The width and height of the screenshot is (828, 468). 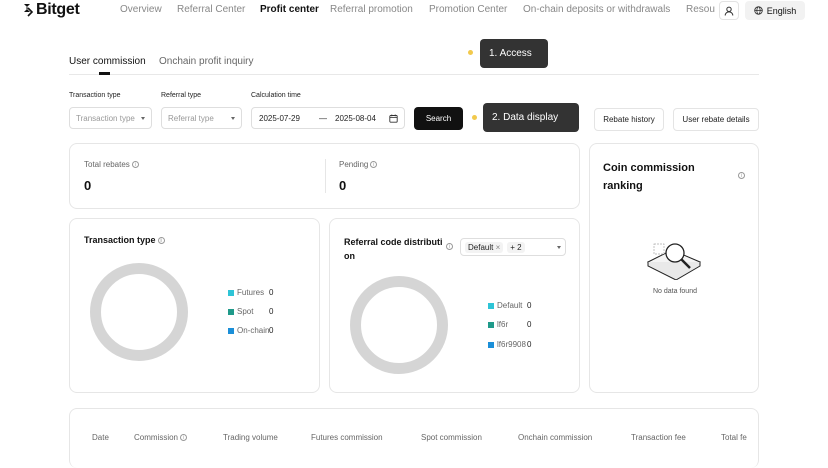 What do you see at coordinates (716, 119) in the screenshot?
I see `user-rebate-details-button: User rebate details` at bounding box center [716, 119].